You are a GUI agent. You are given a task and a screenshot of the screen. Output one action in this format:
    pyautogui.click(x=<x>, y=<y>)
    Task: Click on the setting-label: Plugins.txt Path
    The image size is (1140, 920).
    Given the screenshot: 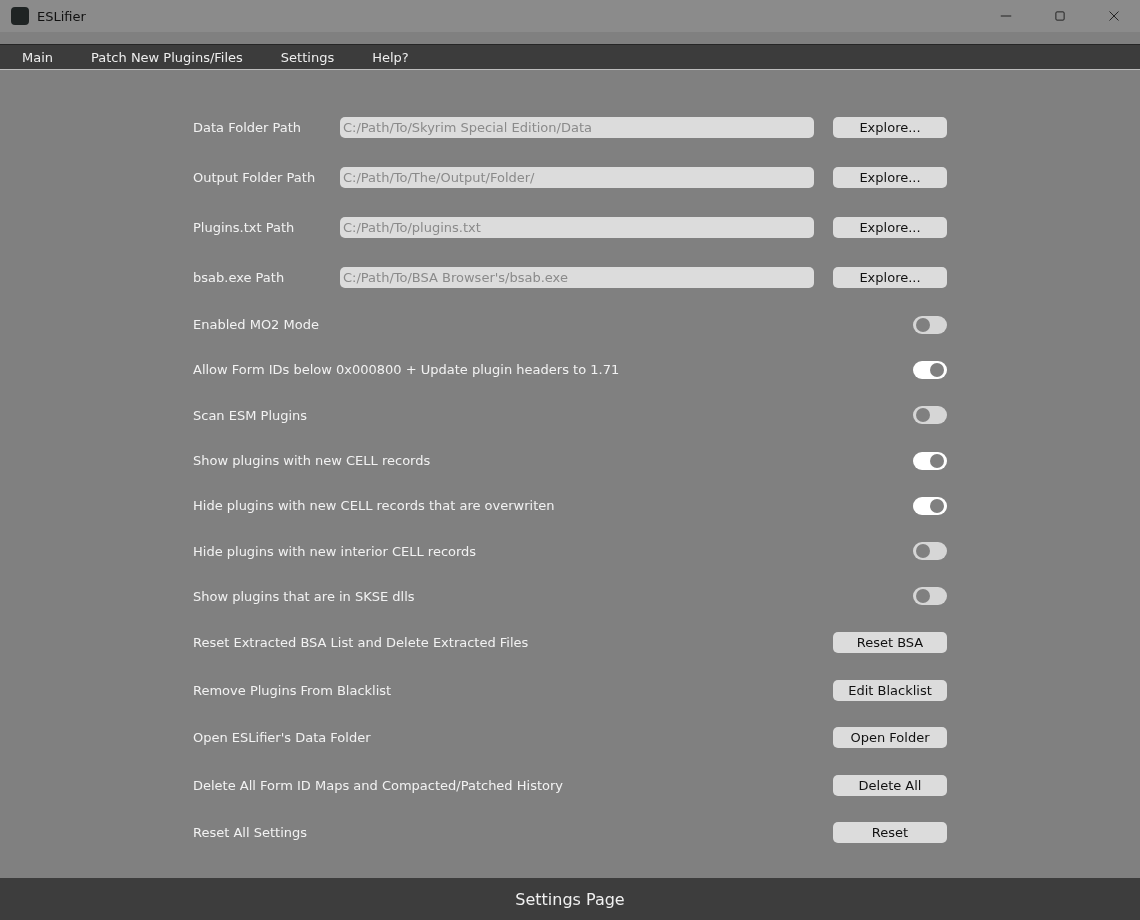 What is the action you would take?
    pyautogui.click(x=244, y=227)
    